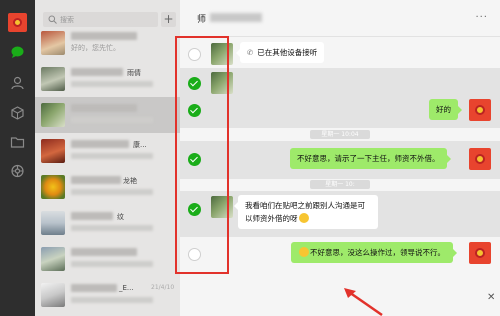 The image size is (500, 316). What do you see at coordinates (120, 217) in the screenshot?
I see `list-item-name-tail: 纹` at bounding box center [120, 217].